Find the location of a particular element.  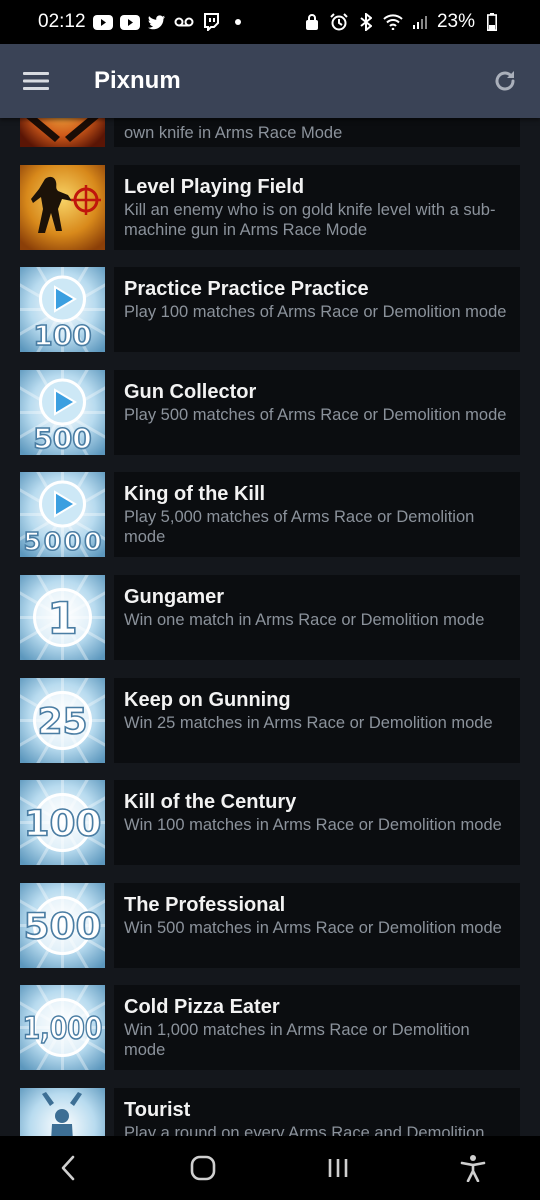

menu-button is located at coordinates (36, 81).